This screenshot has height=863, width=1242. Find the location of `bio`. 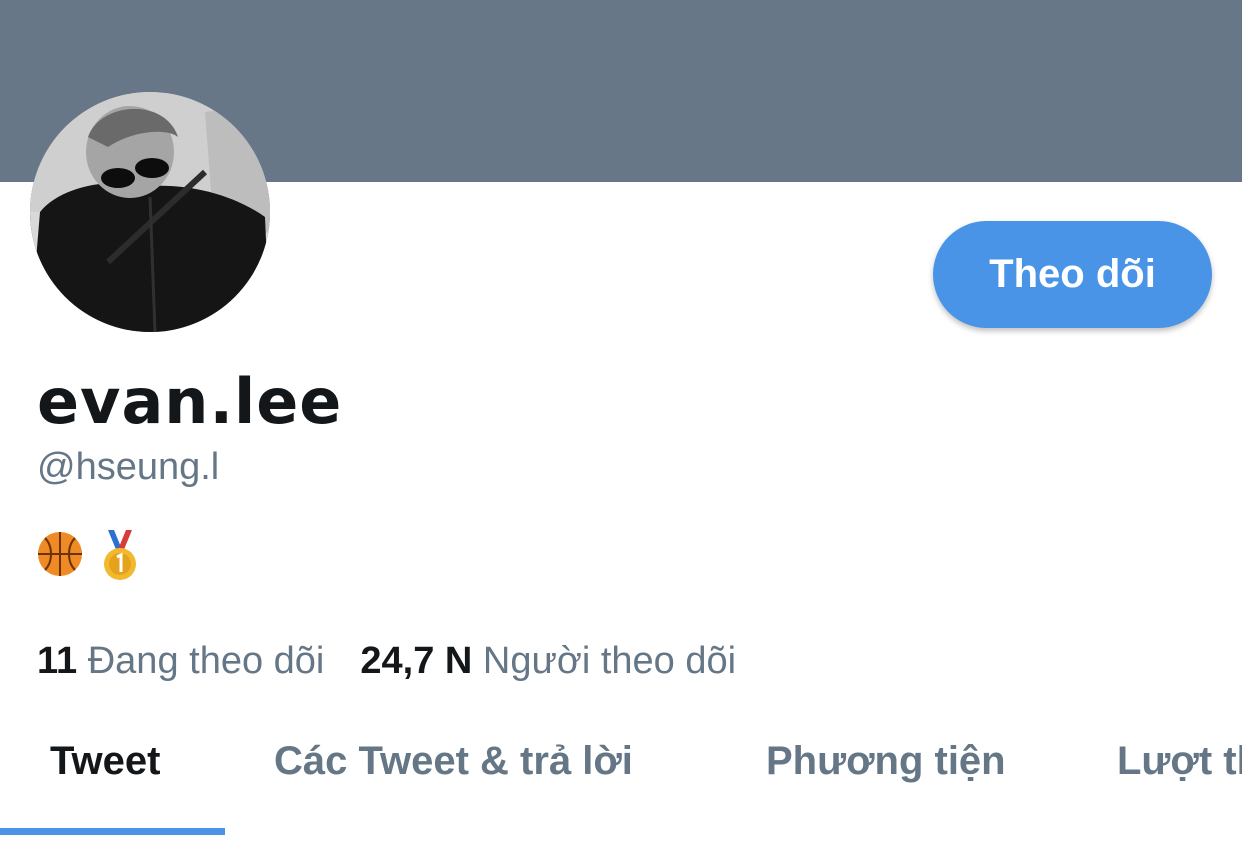

bio is located at coordinates (87, 556).